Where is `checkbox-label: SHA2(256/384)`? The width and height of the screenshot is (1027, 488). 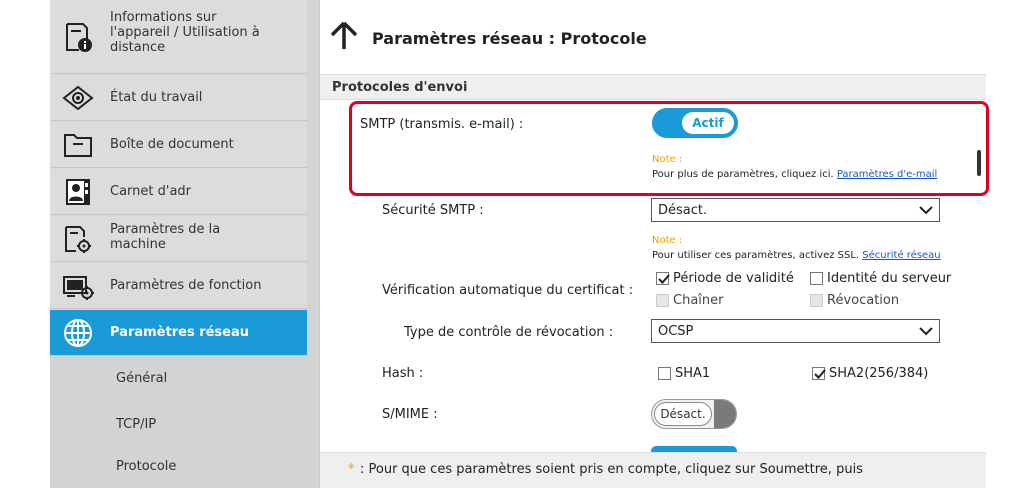
checkbox-label: SHA2(256/384) is located at coordinates (879, 373).